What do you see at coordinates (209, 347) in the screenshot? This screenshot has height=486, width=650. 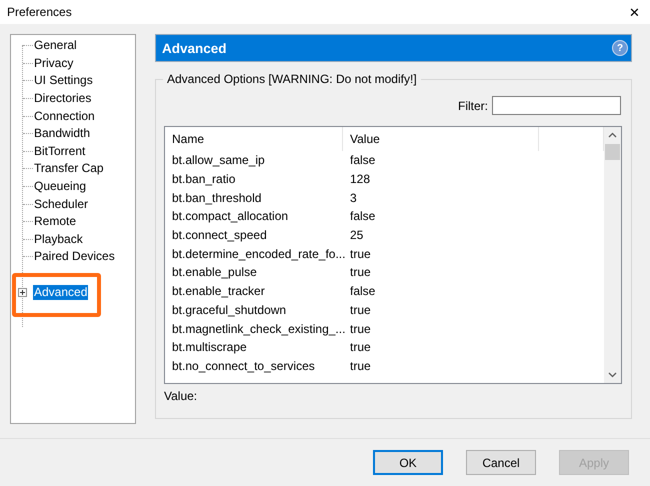 I see `setting-name: bt.multiscrape` at bounding box center [209, 347].